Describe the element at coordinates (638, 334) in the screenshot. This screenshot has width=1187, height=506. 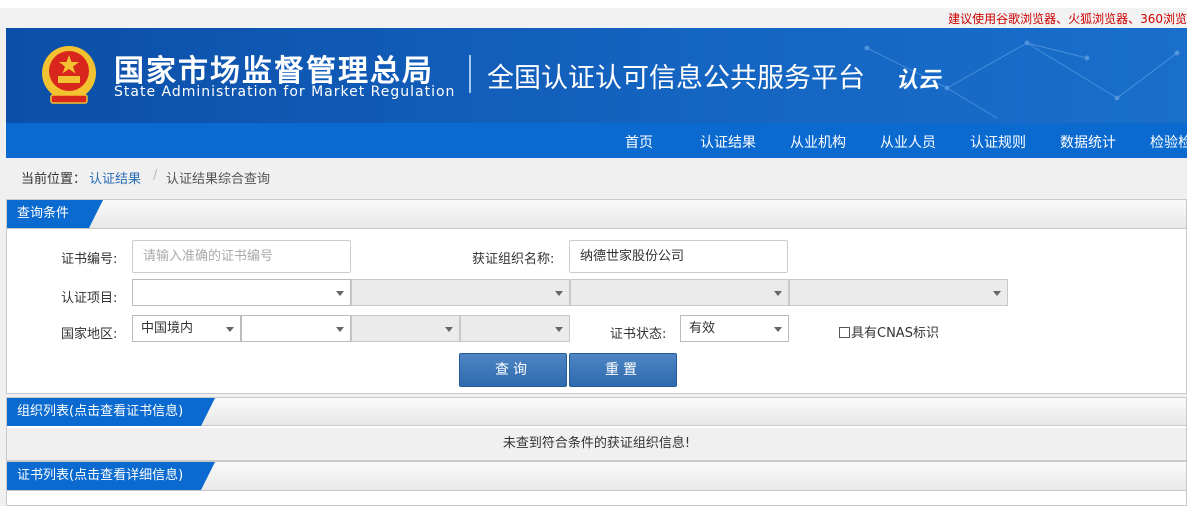
I see `status-label: 证书状态:` at that location.